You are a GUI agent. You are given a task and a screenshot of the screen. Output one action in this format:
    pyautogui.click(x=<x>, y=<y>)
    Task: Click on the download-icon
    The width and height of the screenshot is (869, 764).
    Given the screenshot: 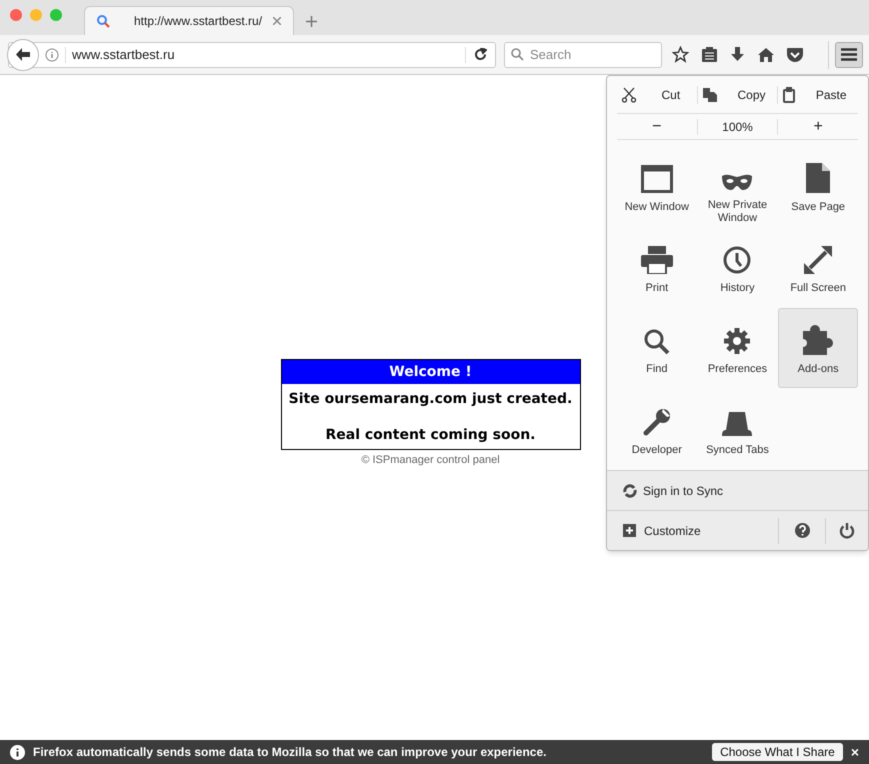 What is the action you would take?
    pyautogui.click(x=737, y=54)
    